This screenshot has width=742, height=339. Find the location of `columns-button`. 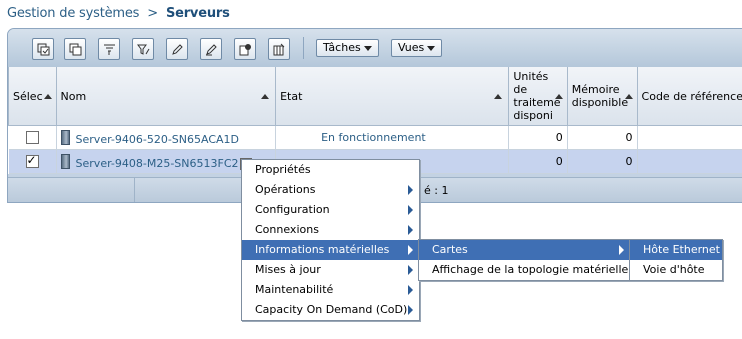

columns-button is located at coordinates (279, 49).